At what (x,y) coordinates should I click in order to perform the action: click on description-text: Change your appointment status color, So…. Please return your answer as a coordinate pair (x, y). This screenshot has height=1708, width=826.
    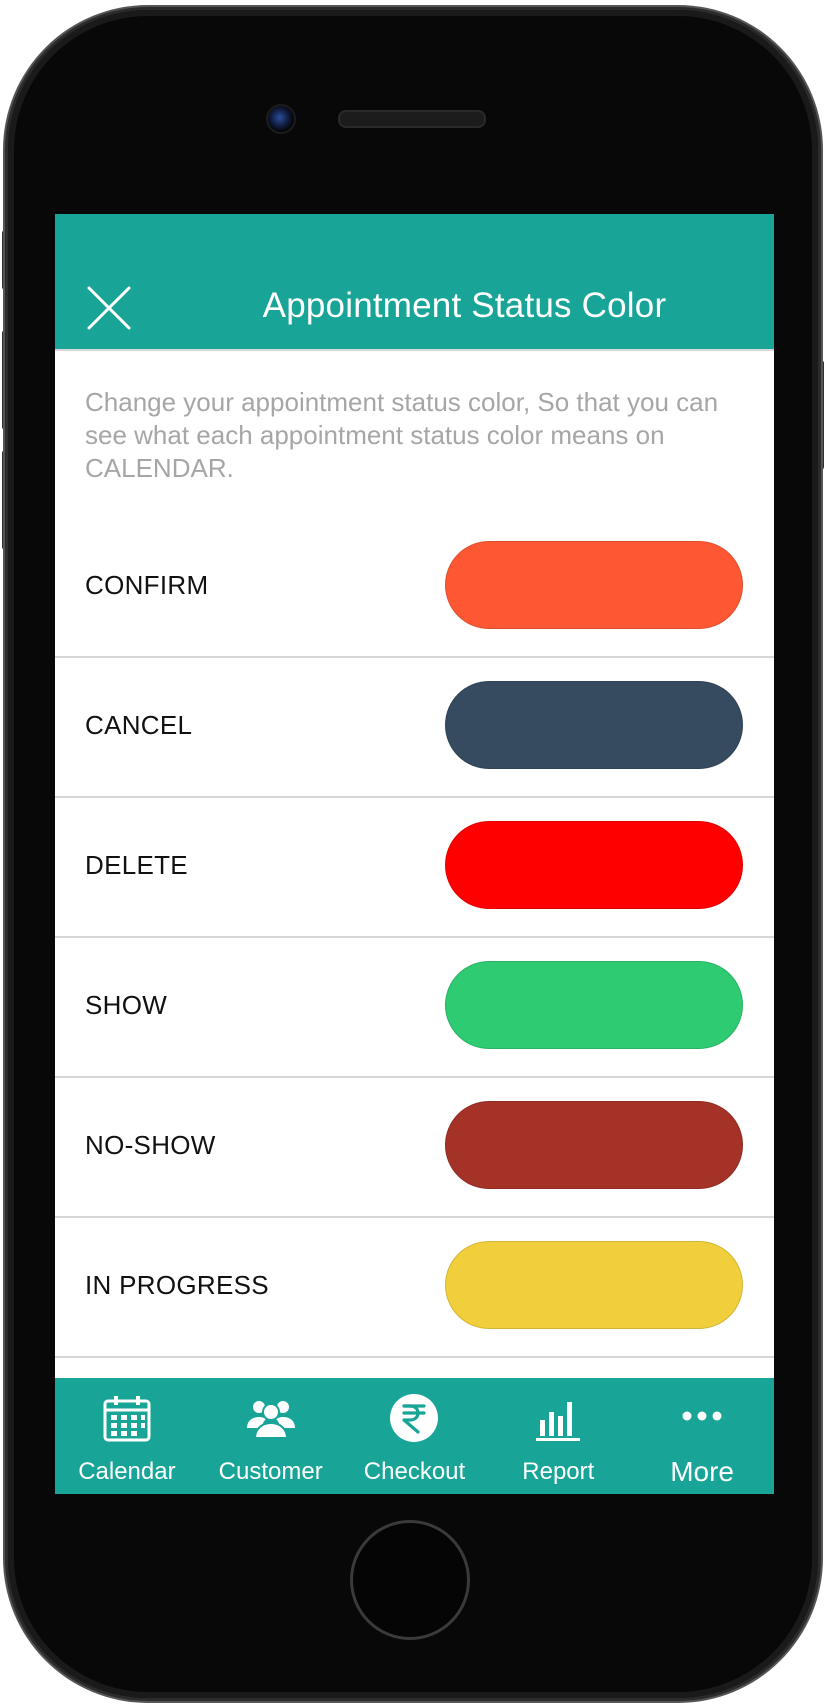
    Looking at the image, I should click on (402, 435).